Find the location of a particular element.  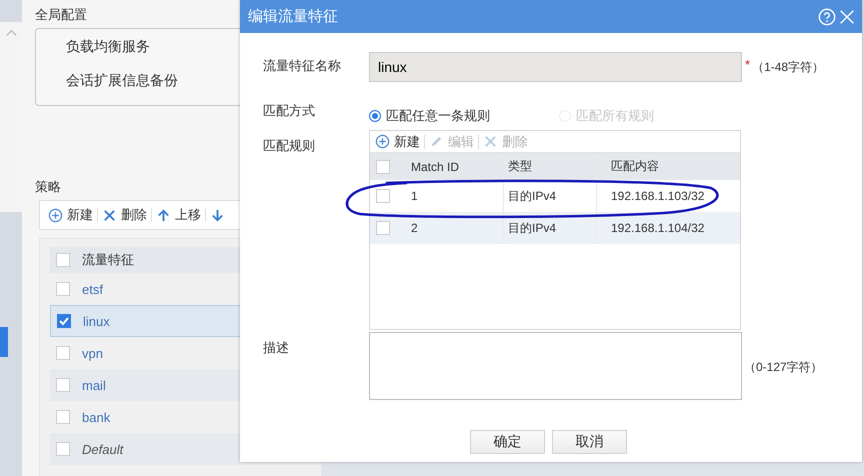

table-cell: vpn is located at coordinates (92, 353).